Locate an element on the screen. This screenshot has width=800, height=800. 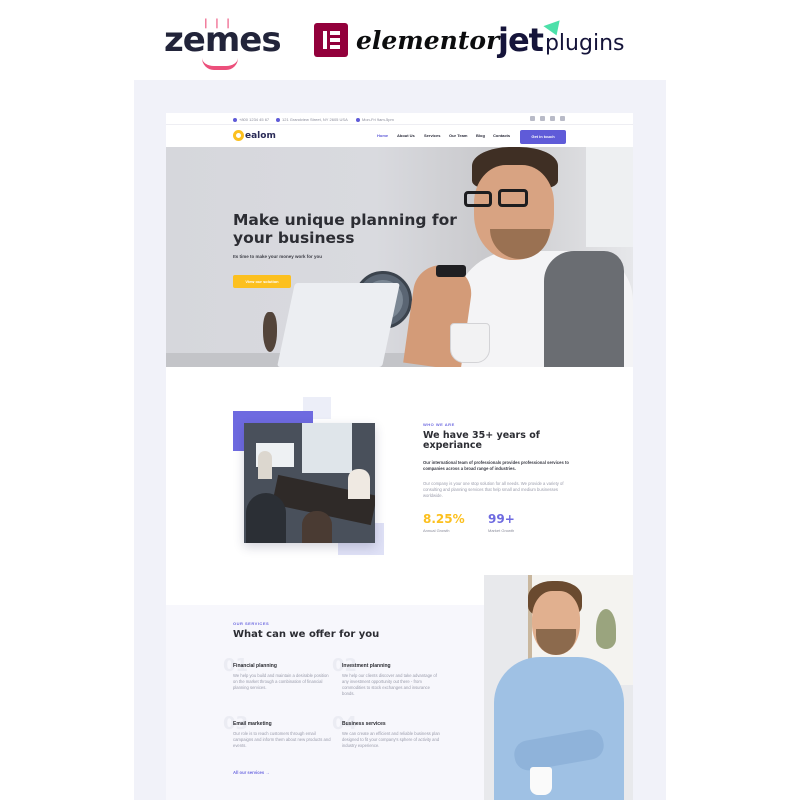
view-solution-button: View our solution is located at coordinates (262, 281).